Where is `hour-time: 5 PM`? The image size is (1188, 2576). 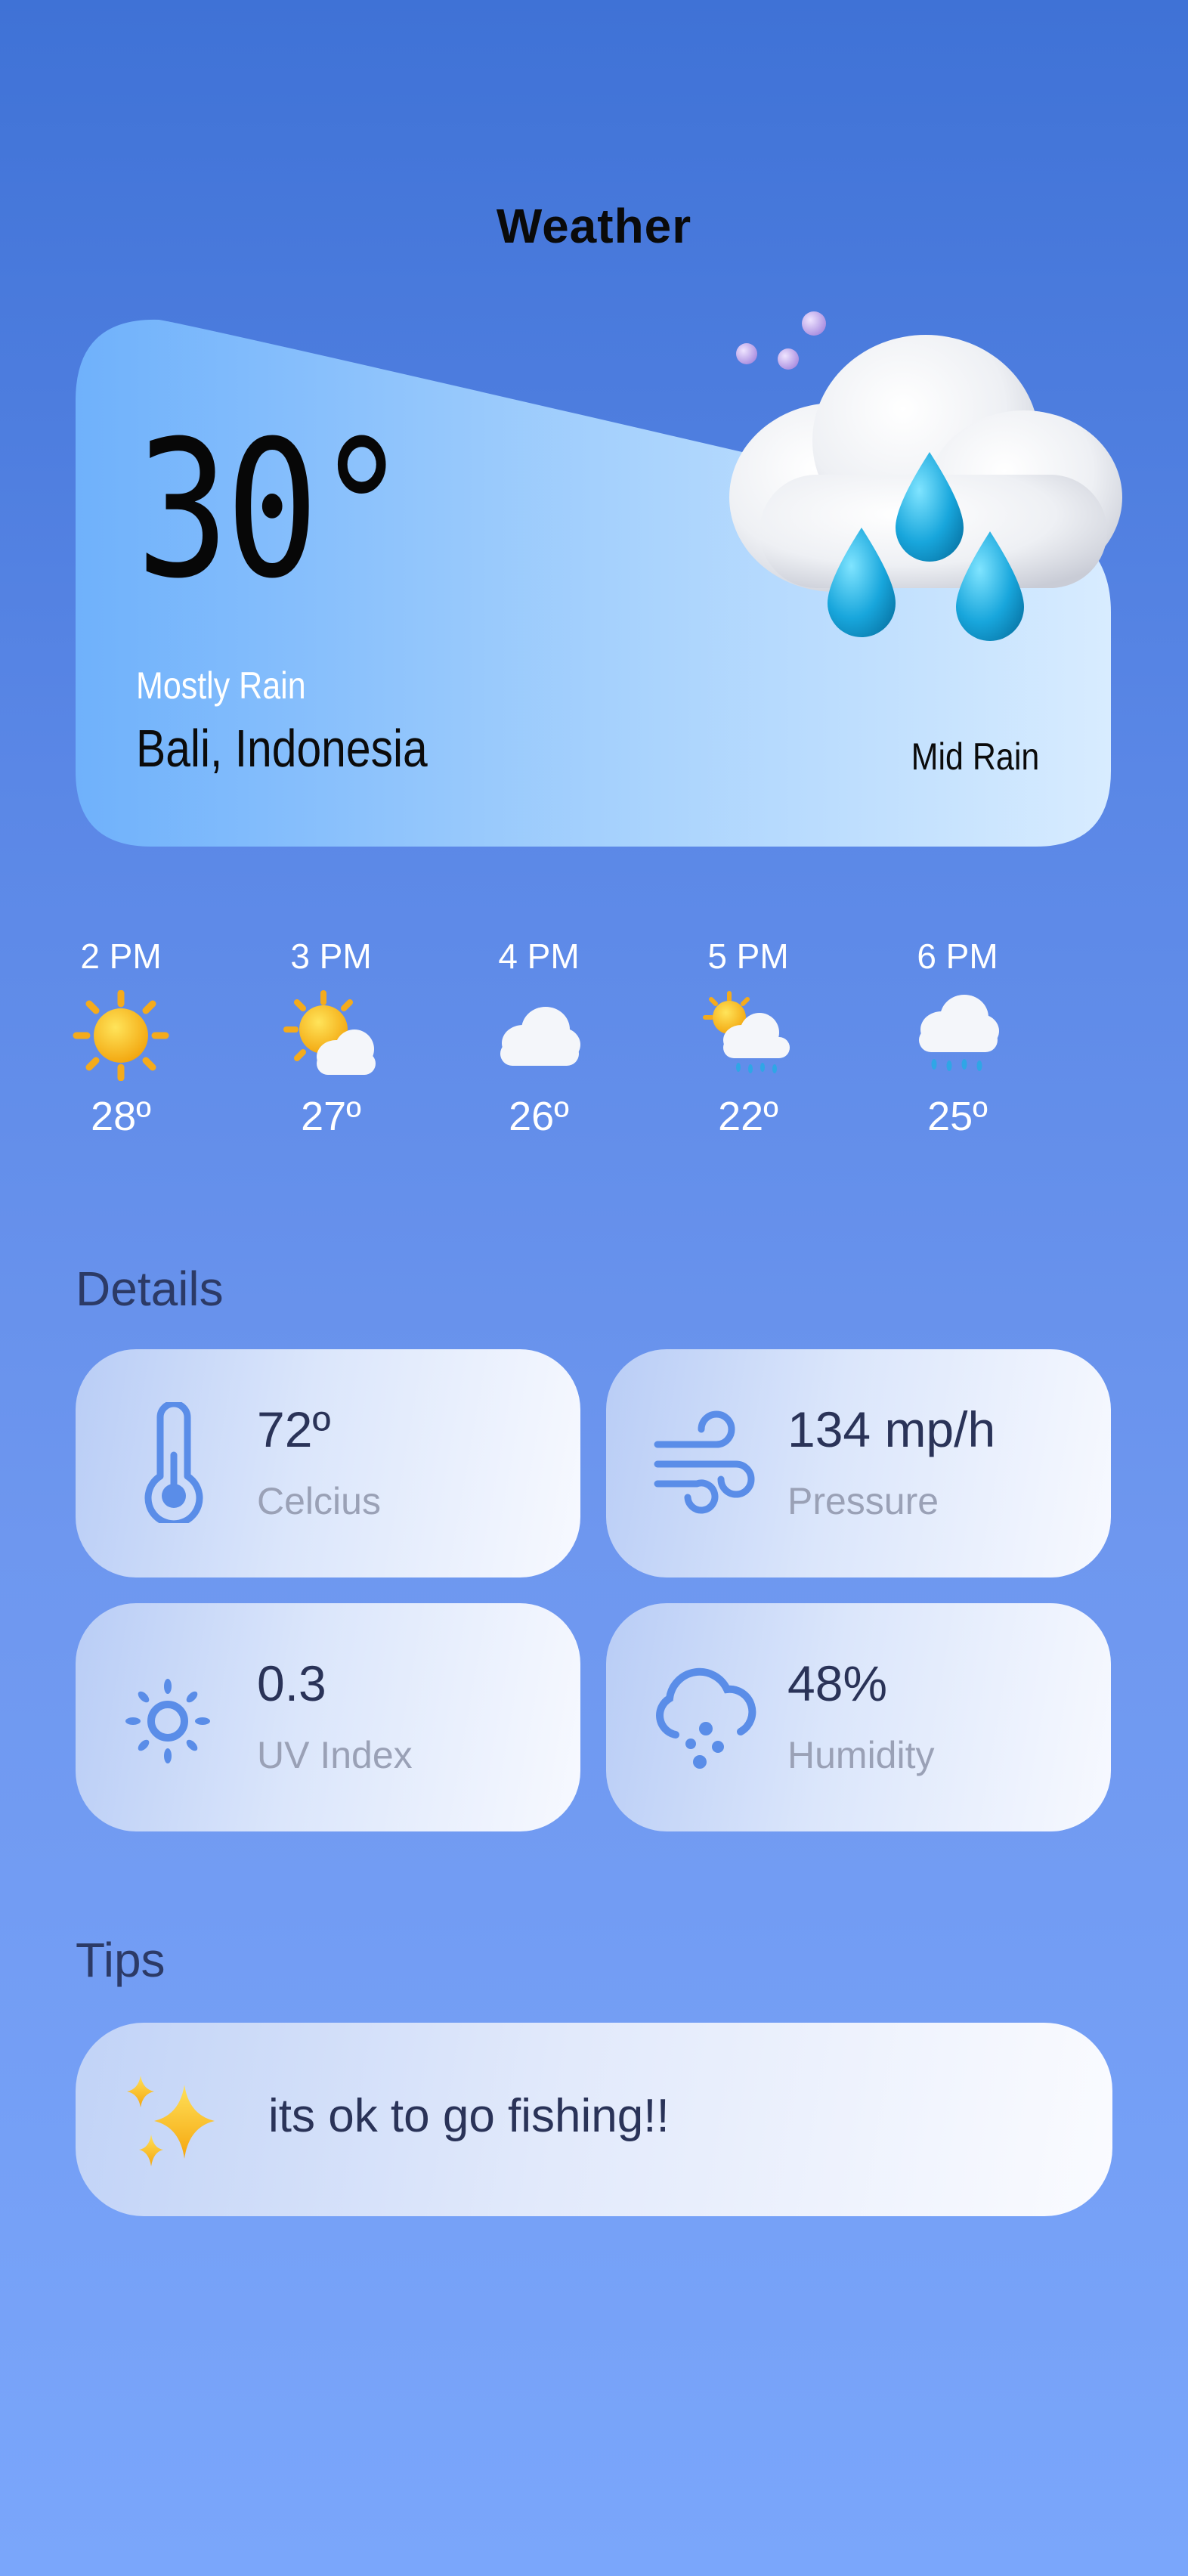
hour-time: 5 PM is located at coordinates (748, 956).